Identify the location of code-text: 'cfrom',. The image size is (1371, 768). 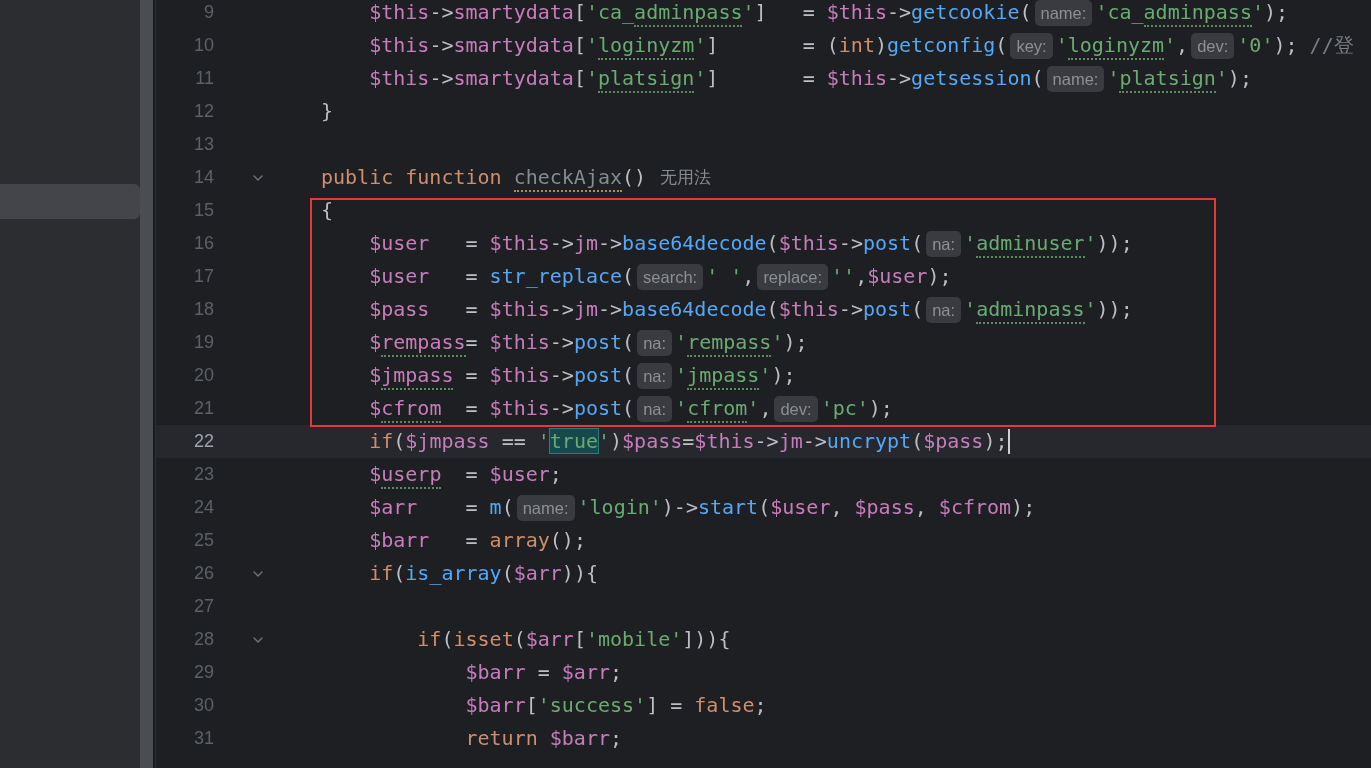
(723, 408).